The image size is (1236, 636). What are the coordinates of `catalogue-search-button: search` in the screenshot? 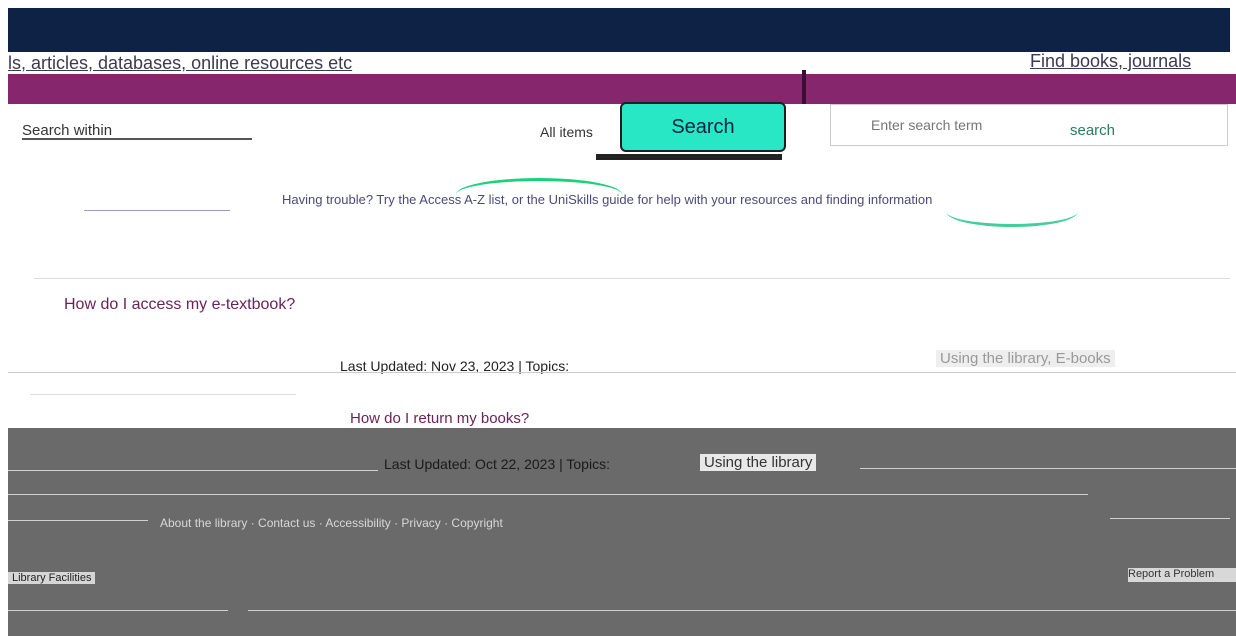 It's located at (1092, 130).